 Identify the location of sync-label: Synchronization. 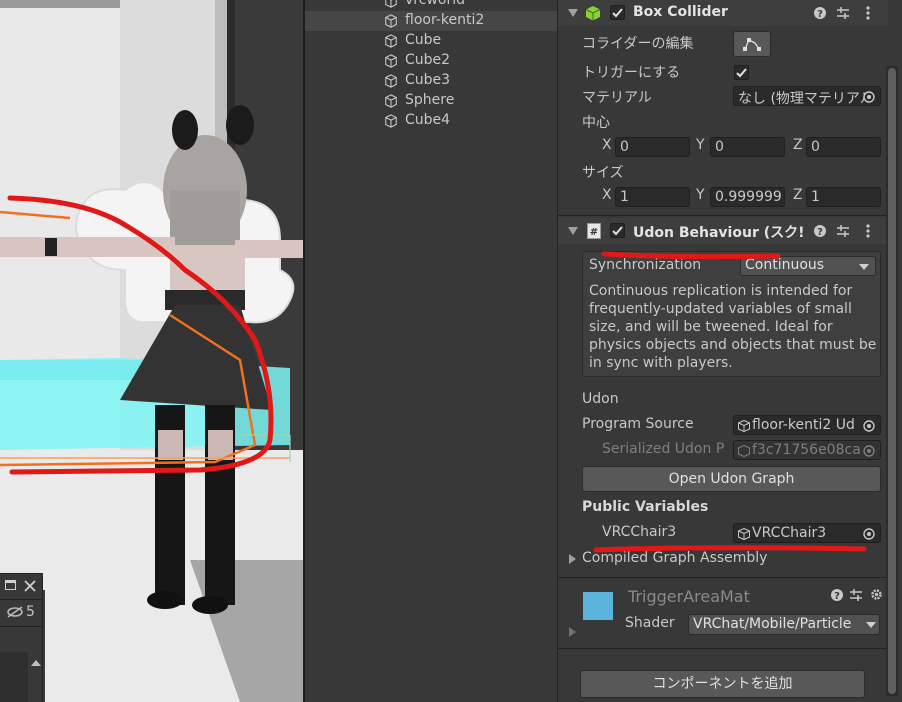
(645, 265).